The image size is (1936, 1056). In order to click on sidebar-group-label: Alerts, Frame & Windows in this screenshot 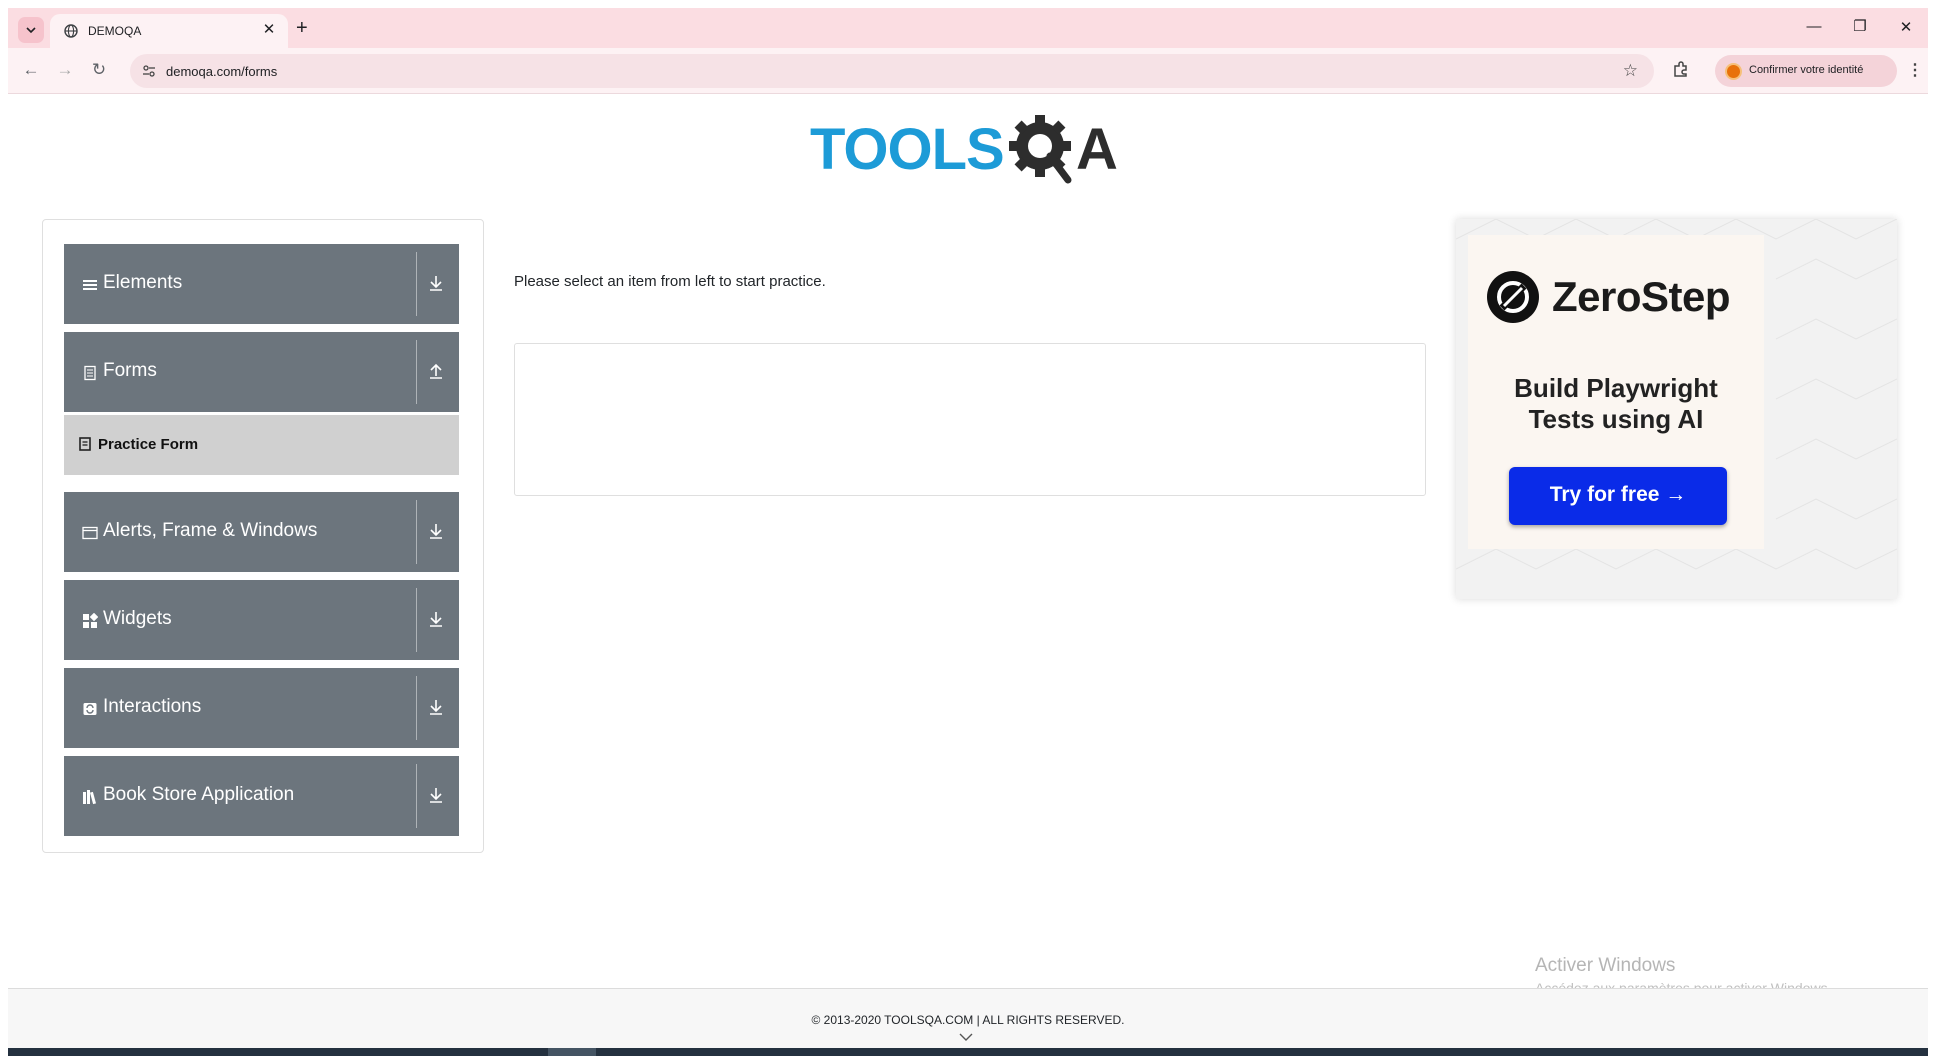, I will do `click(210, 530)`.